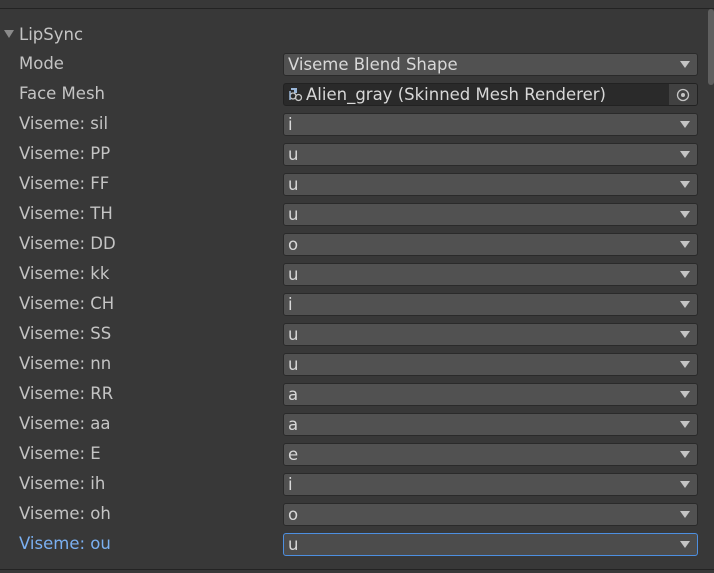 This screenshot has width=714, height=573. Describe the element at coordinates (60, 453) in the screenshot. I see `viseme-label: Viseme: E` at that location.